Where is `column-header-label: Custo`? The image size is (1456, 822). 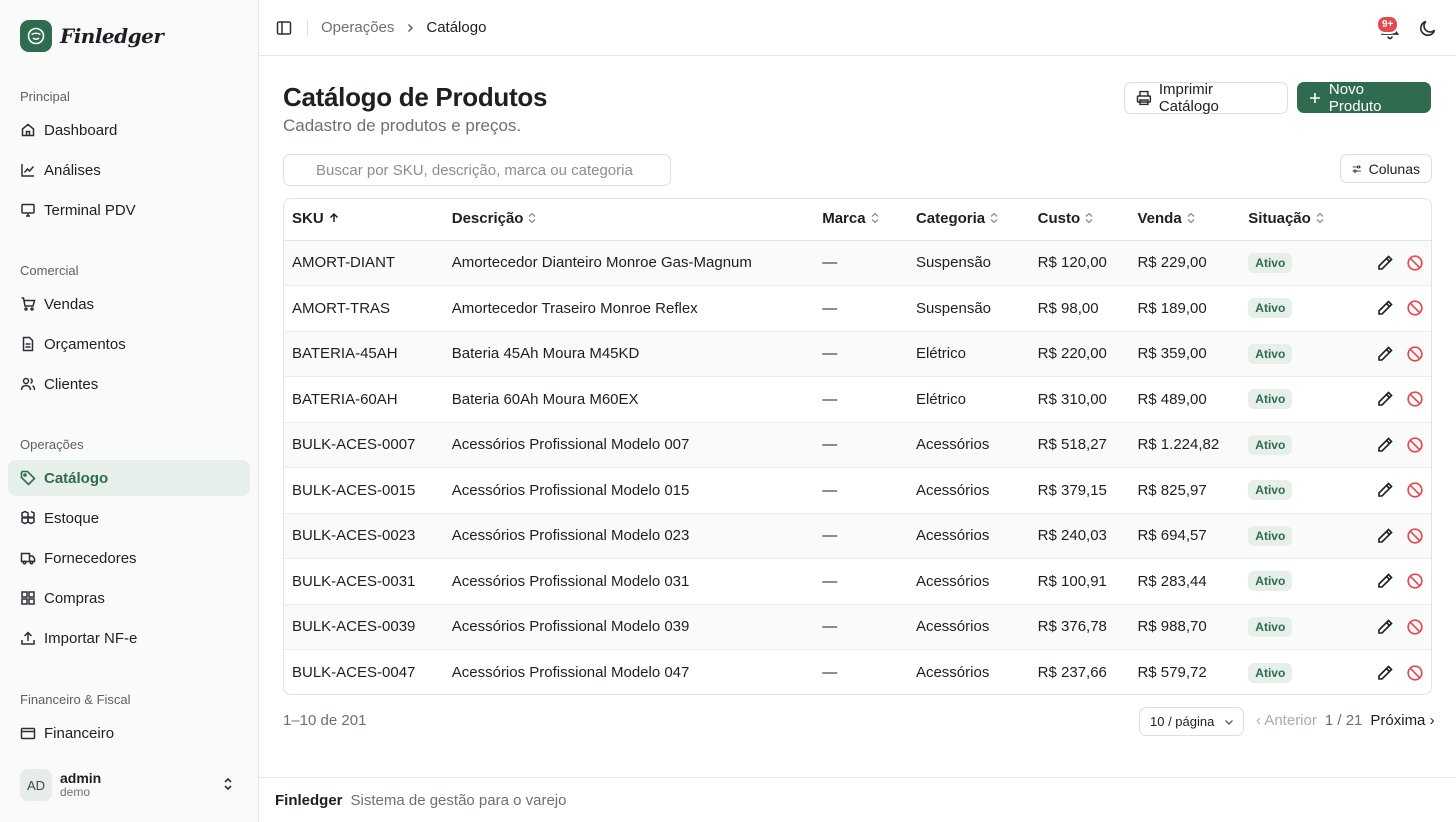 column-header-label: Custo is located at coordinates (1059, 219).